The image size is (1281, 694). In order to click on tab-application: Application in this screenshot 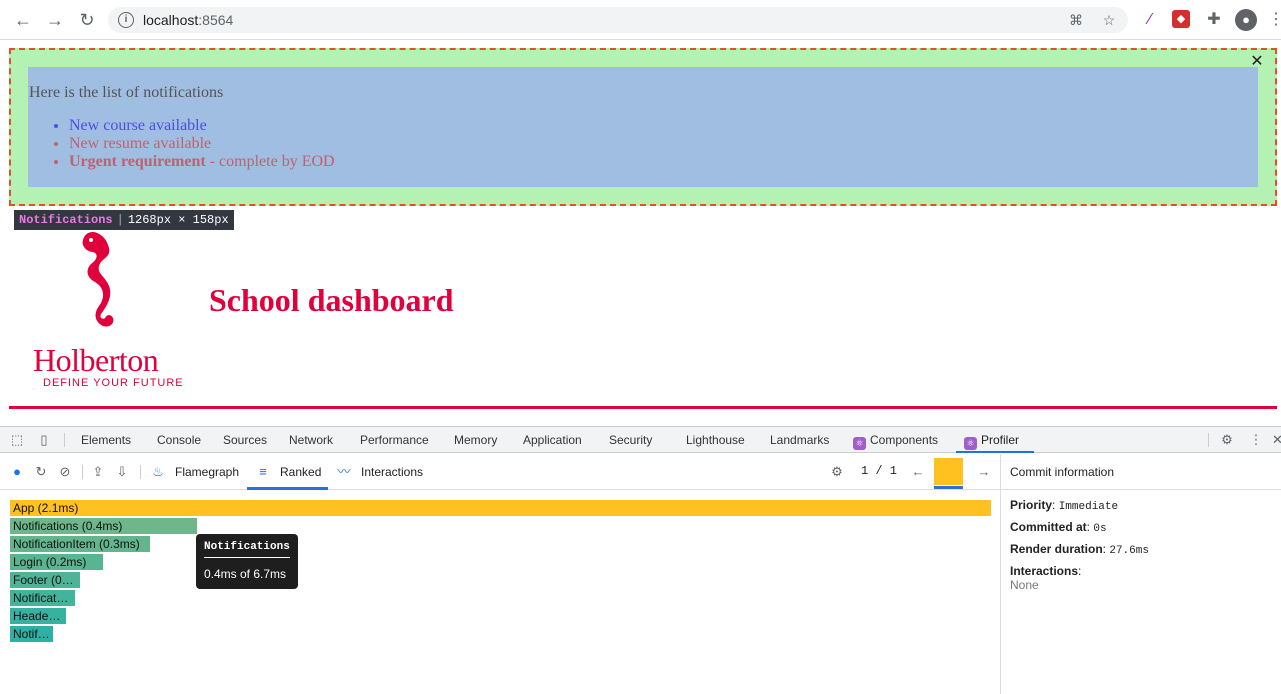, I will do `click(552, 440)`.